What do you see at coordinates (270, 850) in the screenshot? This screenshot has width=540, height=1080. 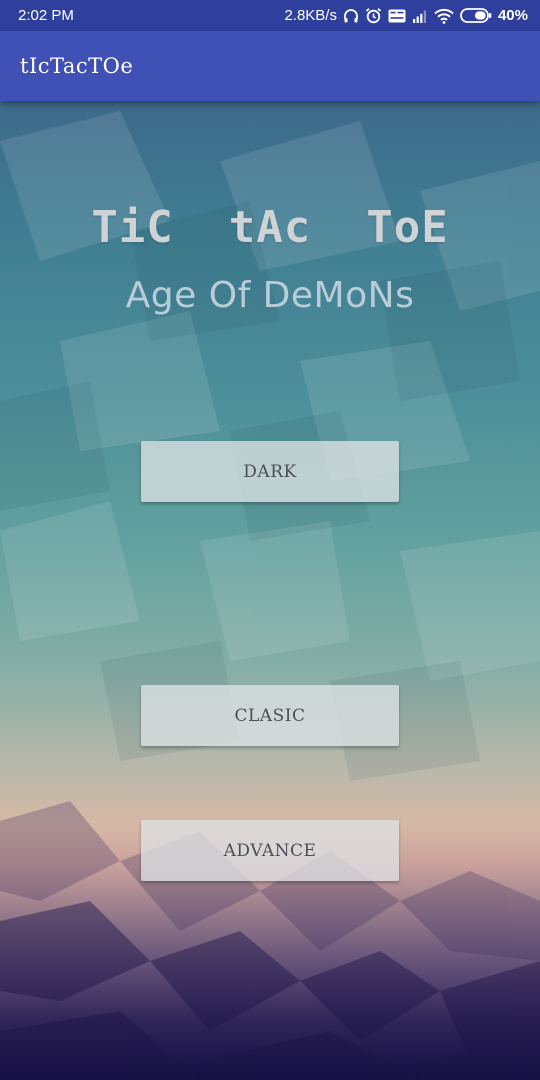 I see `advance-mode-button: ADVANCE` at bounding box center [270, 850].